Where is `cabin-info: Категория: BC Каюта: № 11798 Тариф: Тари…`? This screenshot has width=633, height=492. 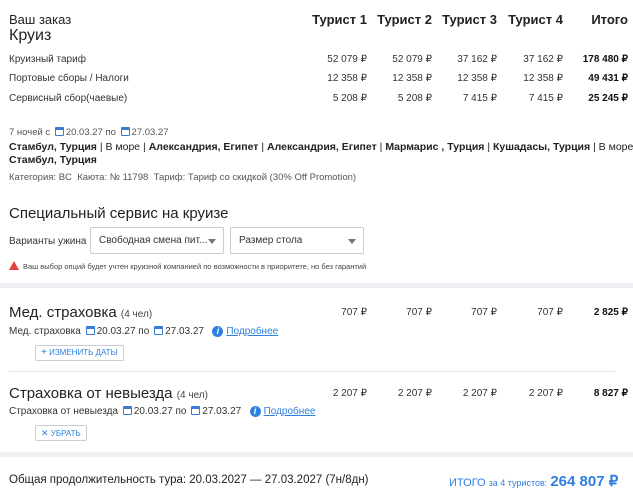
cabin-info: Категория: BC Каюта: № 11798 Тариф: Тари… is located at coordinates (182, 177).